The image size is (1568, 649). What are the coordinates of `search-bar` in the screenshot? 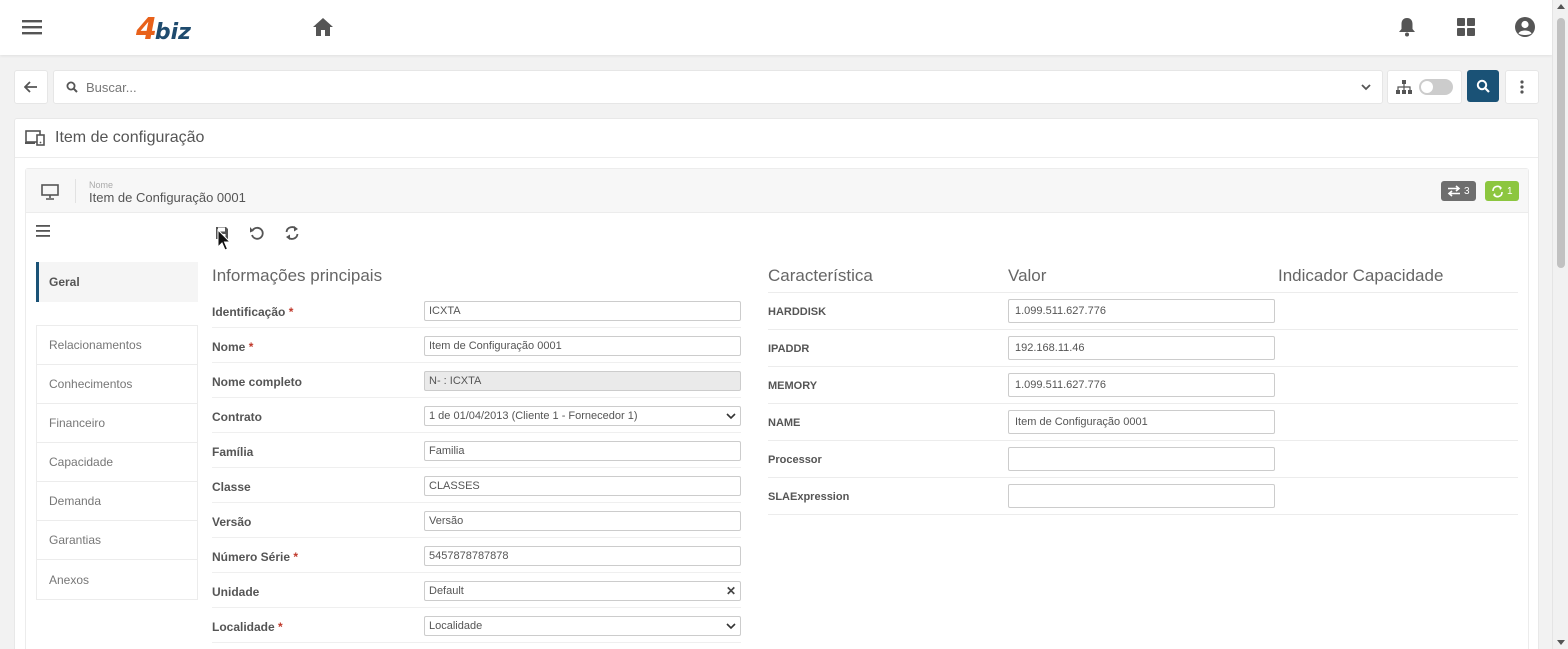 It's located at (718, 87).